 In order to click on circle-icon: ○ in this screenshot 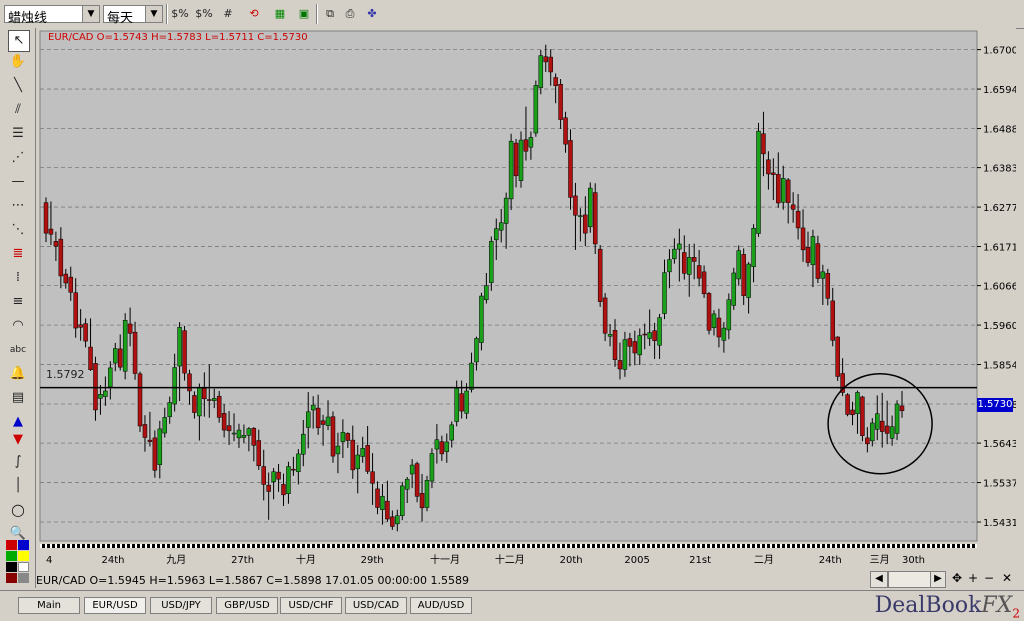, I will do `click(18, 510)`.